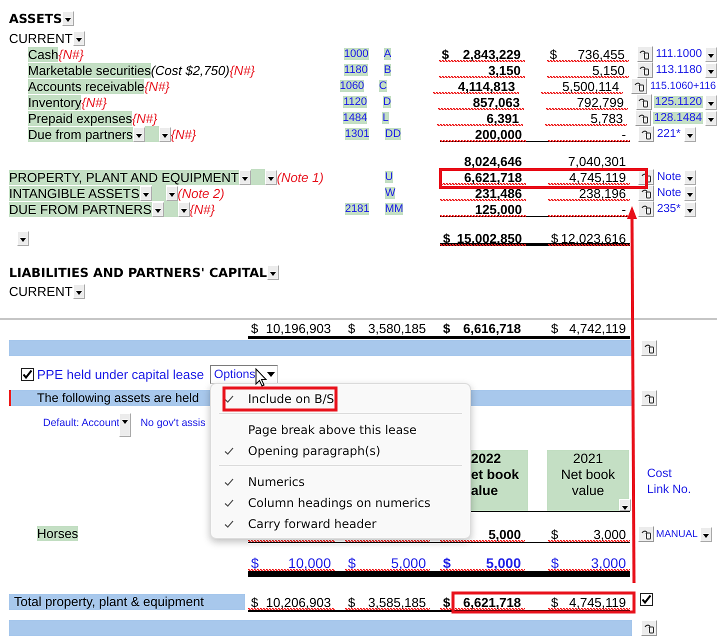  I want to click on line-code: D, so click(387, 102).